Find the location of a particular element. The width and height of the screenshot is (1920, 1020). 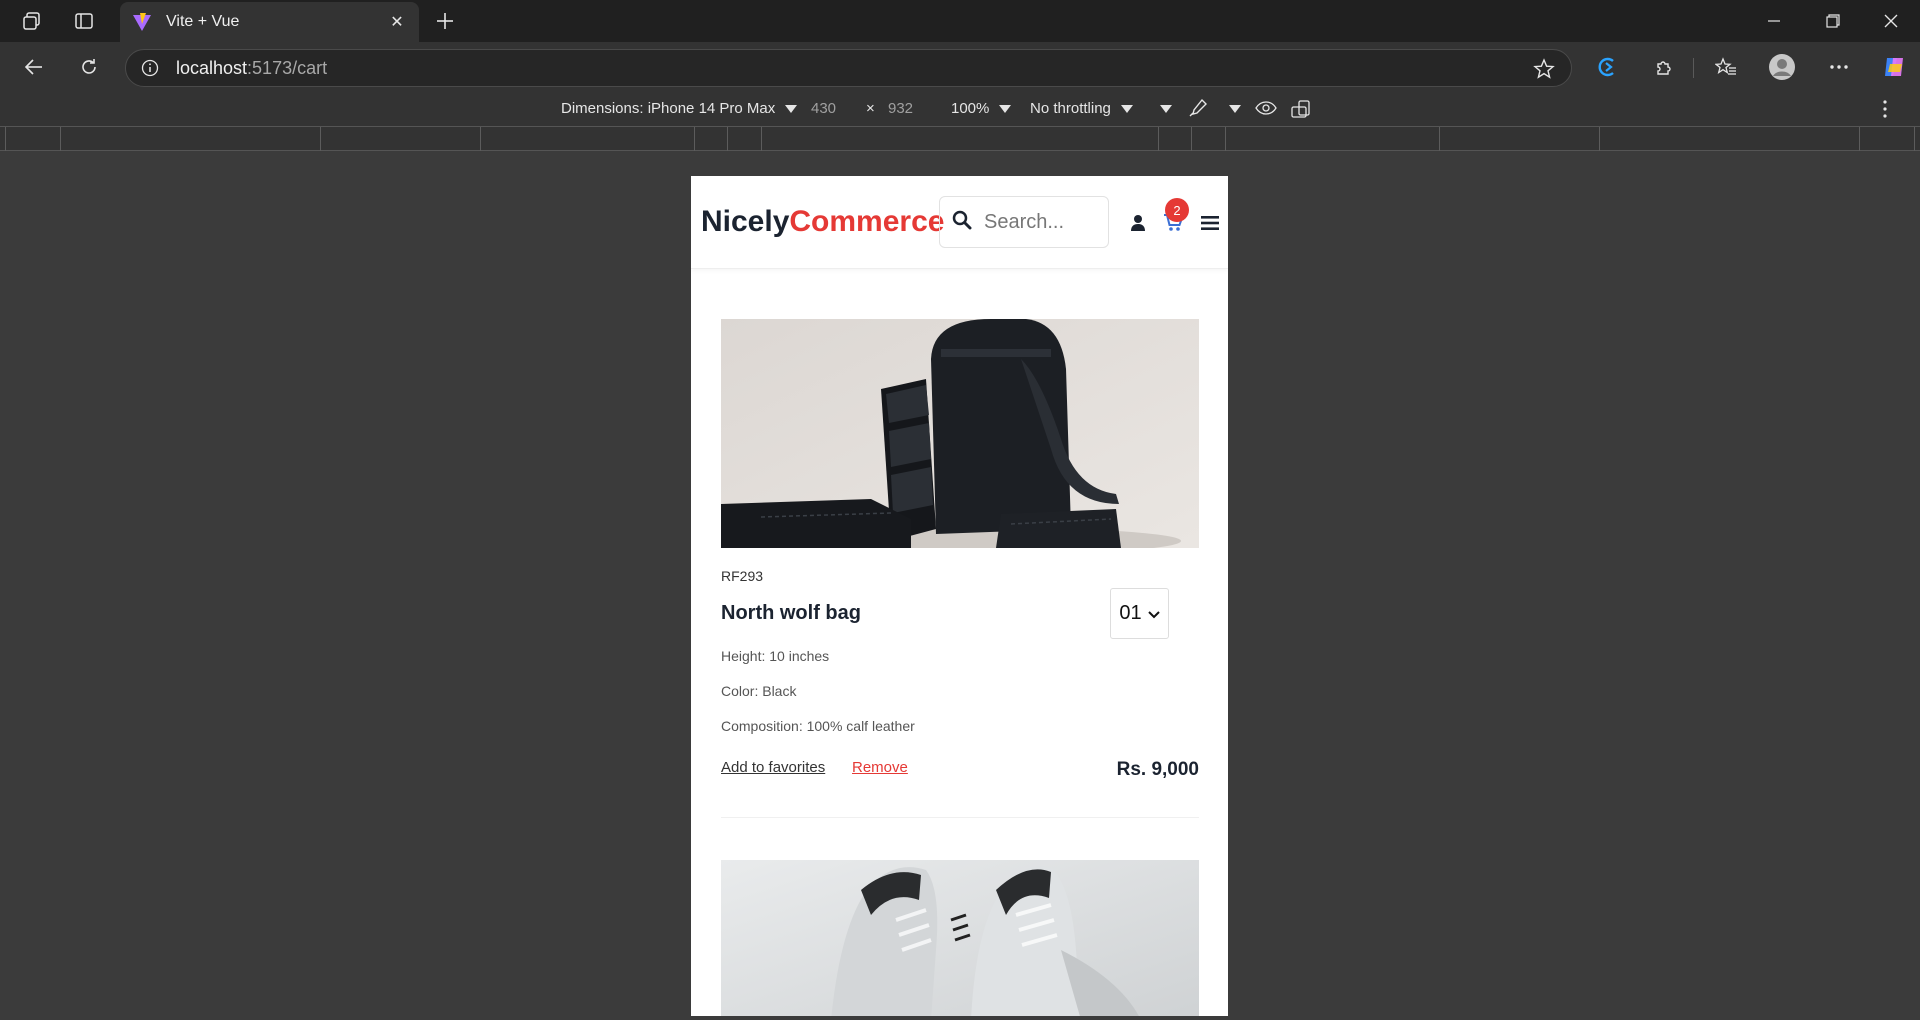

url-path: :5173/cart is located at coordinates (287, 67).